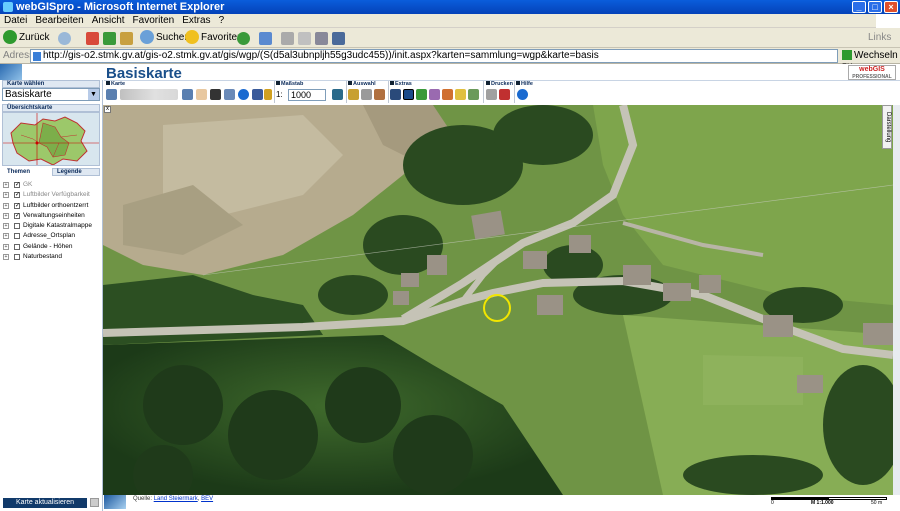 This screenshot has height=511, width=900. I want to click on pan-hand-icon, so click(201, 94).